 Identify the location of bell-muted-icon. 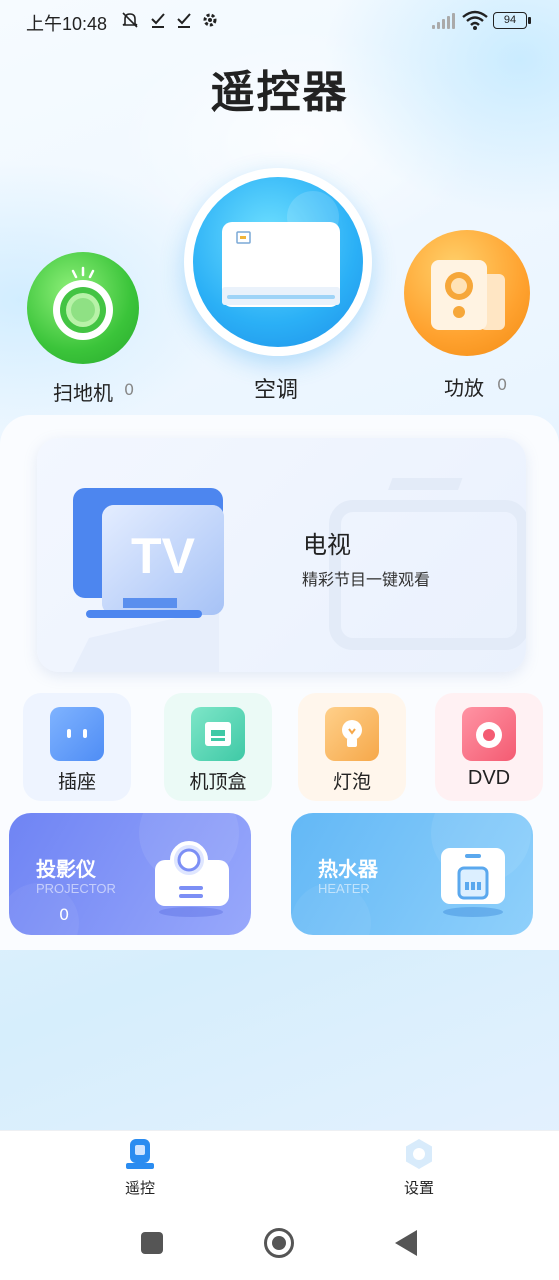
(130, 22).